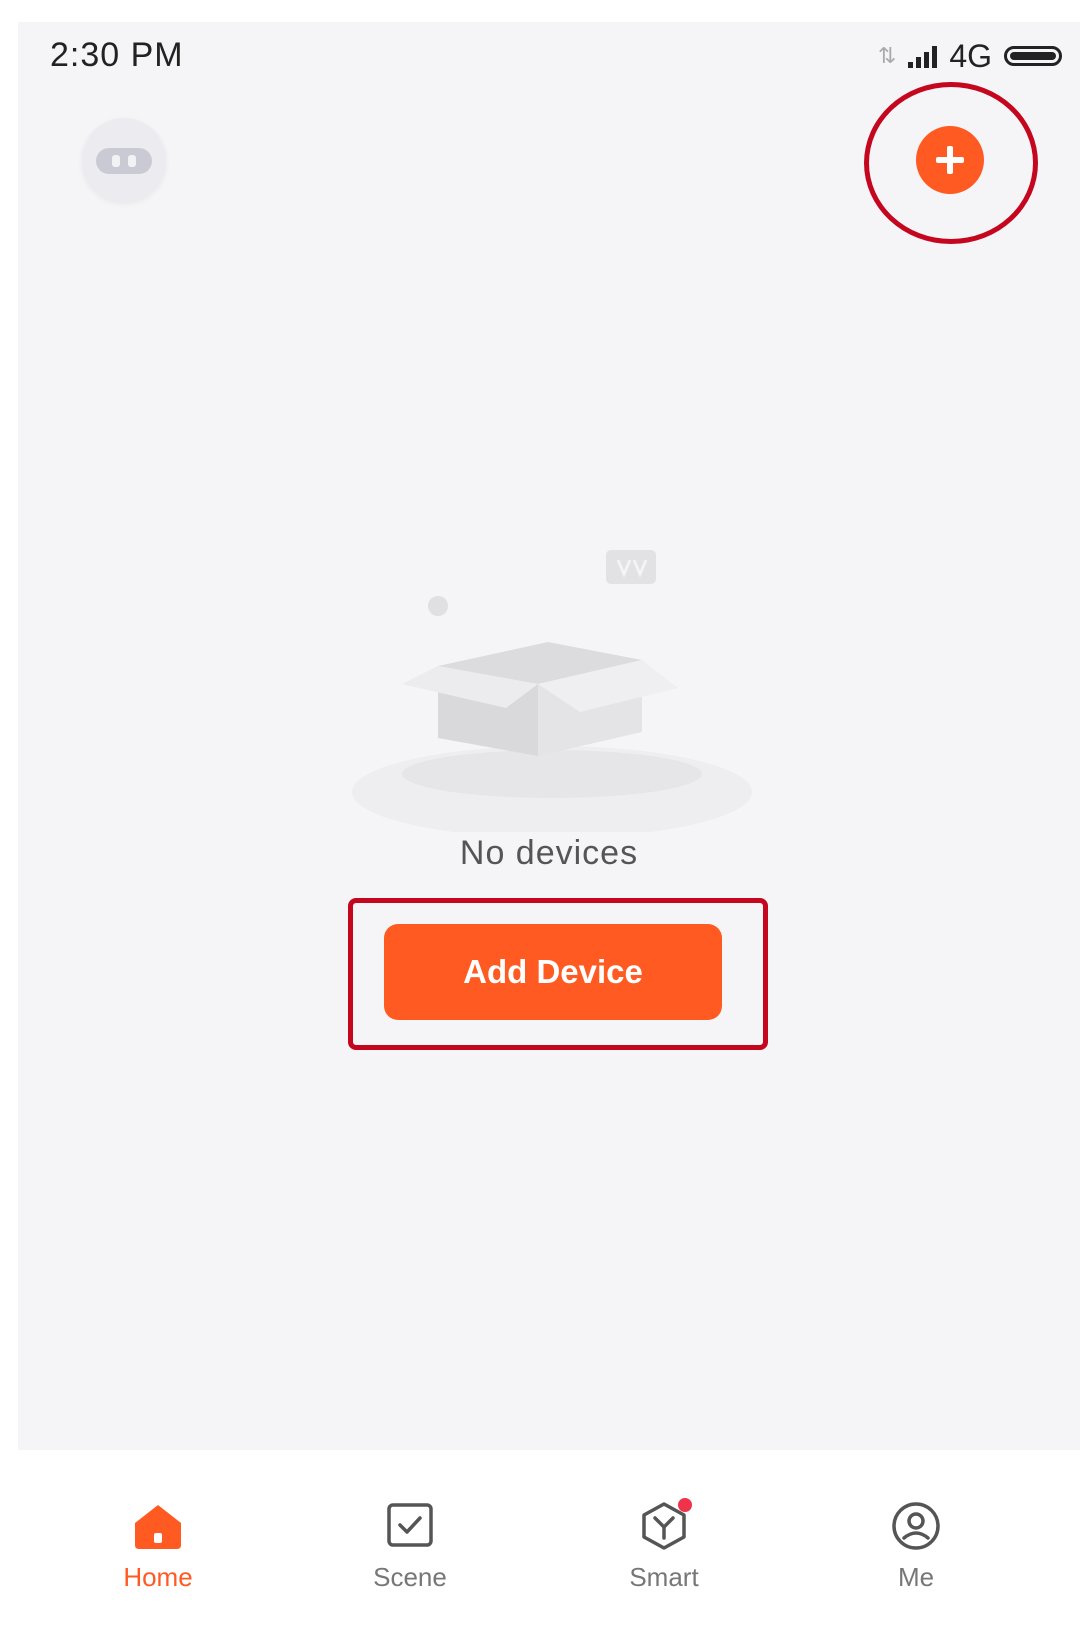 The height and width of the screenshot is (1628, 1080). What do you see at coordinates (549, 57) in the screenshot?
I see `status-bar: 2:30 PM ⇅ 4G` at bounding box center [549, 57].